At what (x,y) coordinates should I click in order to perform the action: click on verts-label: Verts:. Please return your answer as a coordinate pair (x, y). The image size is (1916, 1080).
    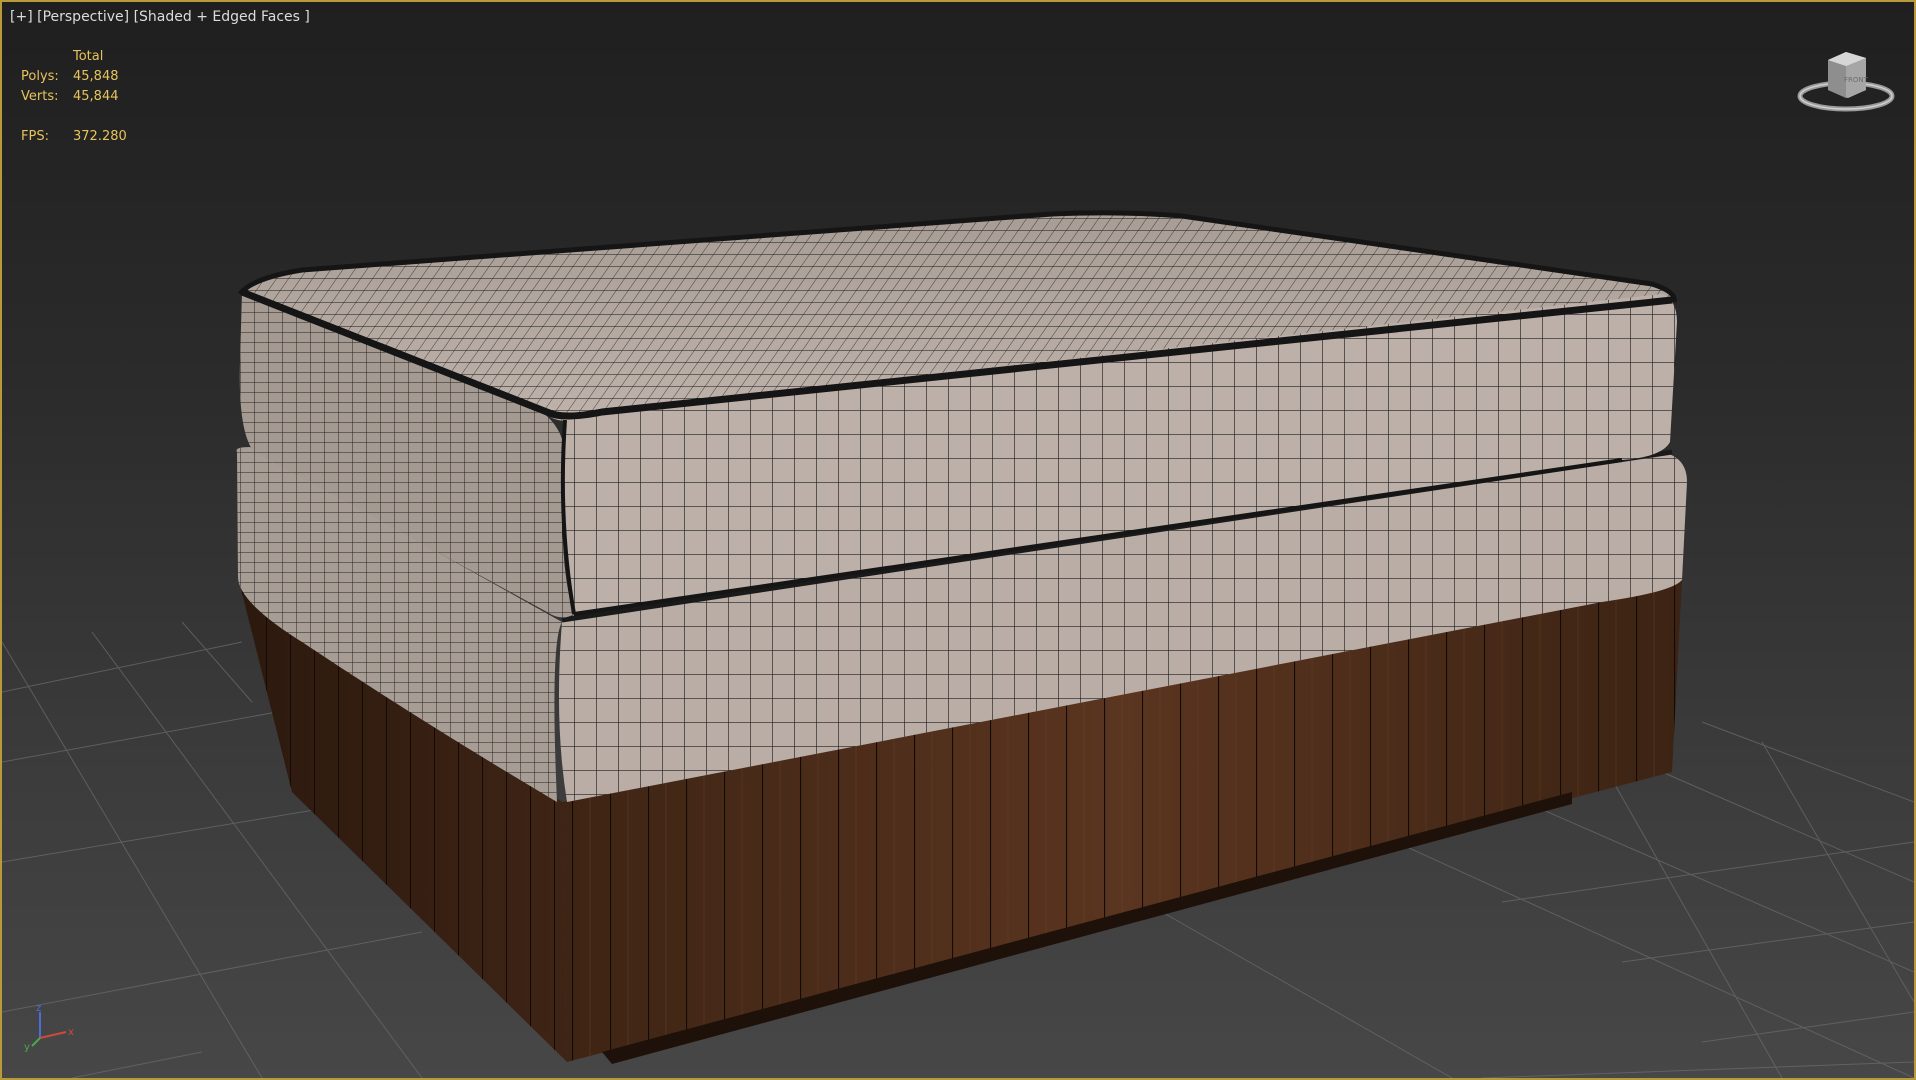
    Looking at the image, I should click on (40, 96).